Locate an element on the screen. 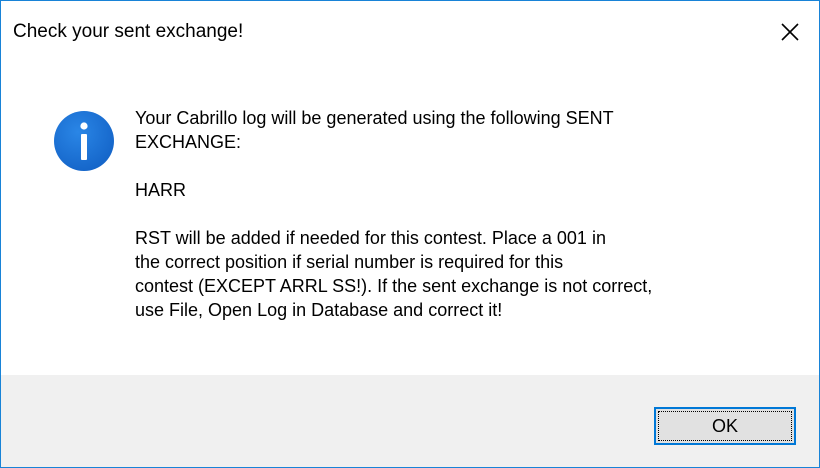 This screenshot has width=820, height=468. close-icon is located at coordinates (790, 32).